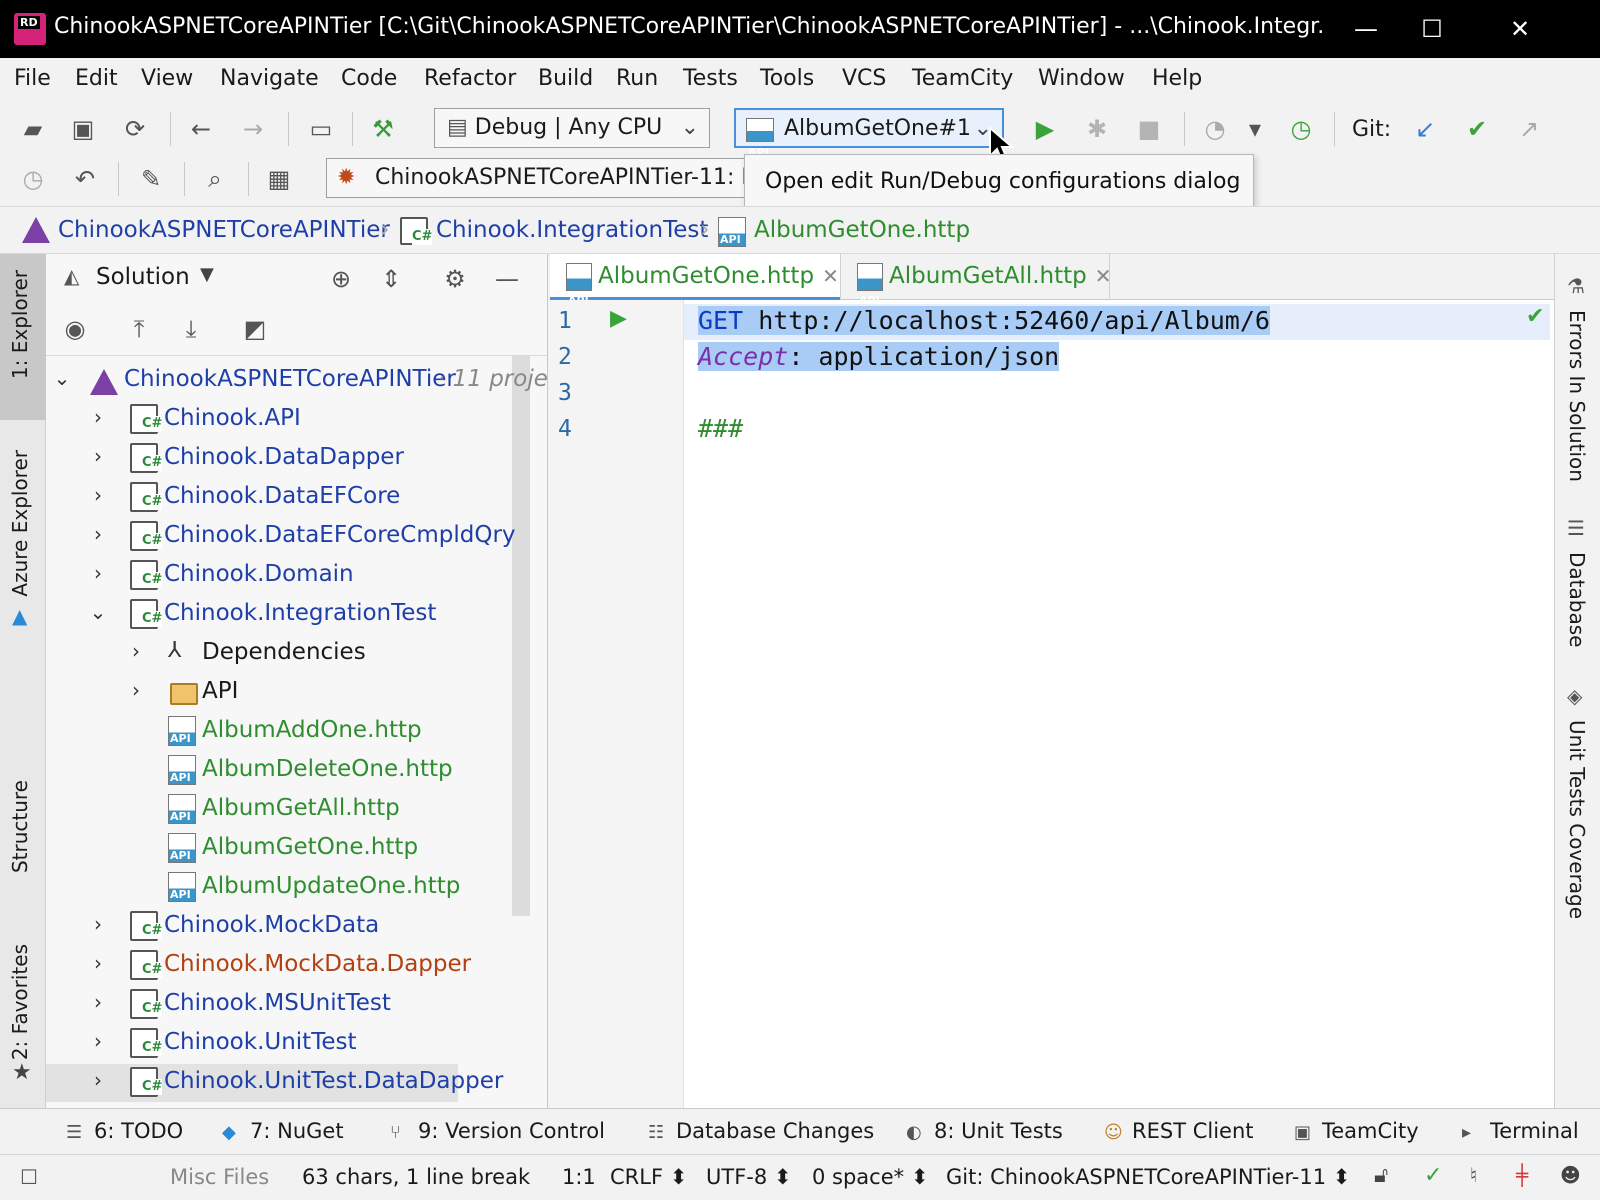 This screenshot has height=1200, width=1600. I want to click on tree-row-project: › Chinook.MockData.Dapper, so click(296, 966).